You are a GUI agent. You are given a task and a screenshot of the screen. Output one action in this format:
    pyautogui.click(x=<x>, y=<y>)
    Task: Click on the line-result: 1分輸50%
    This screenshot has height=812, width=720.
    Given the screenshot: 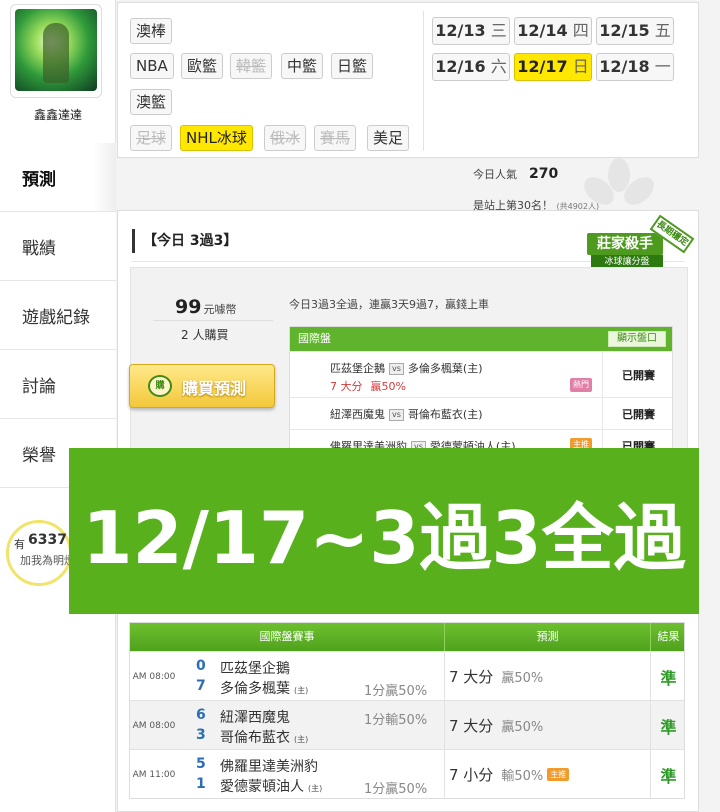 What is the action you would take?
    pyautogui.click(x=396, y=720)
    